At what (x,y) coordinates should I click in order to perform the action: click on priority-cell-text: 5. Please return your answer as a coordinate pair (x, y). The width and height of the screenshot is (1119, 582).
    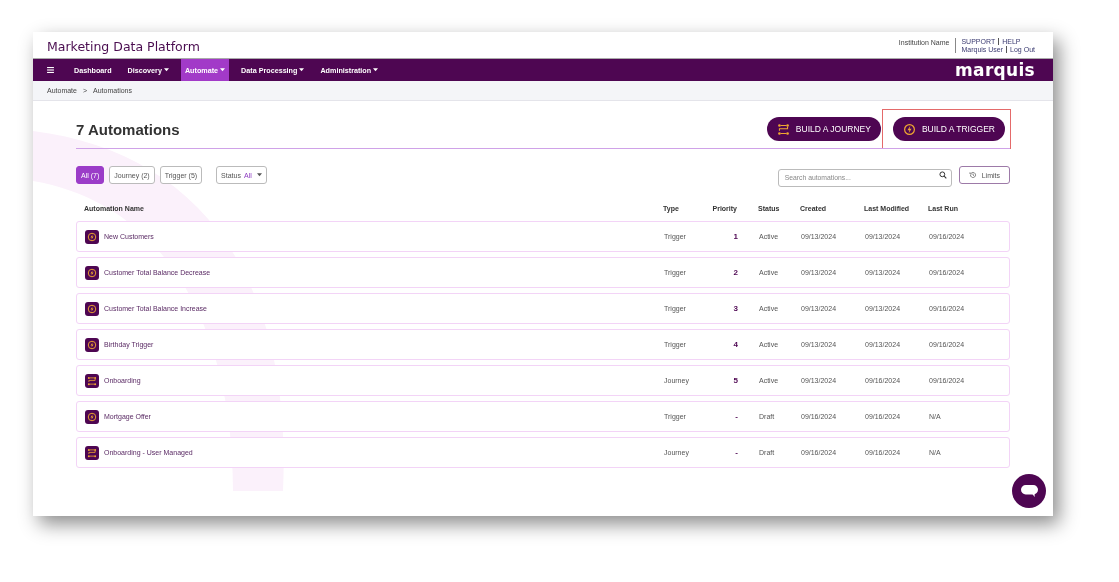
    Looking at the image, I should click on (735, 380).